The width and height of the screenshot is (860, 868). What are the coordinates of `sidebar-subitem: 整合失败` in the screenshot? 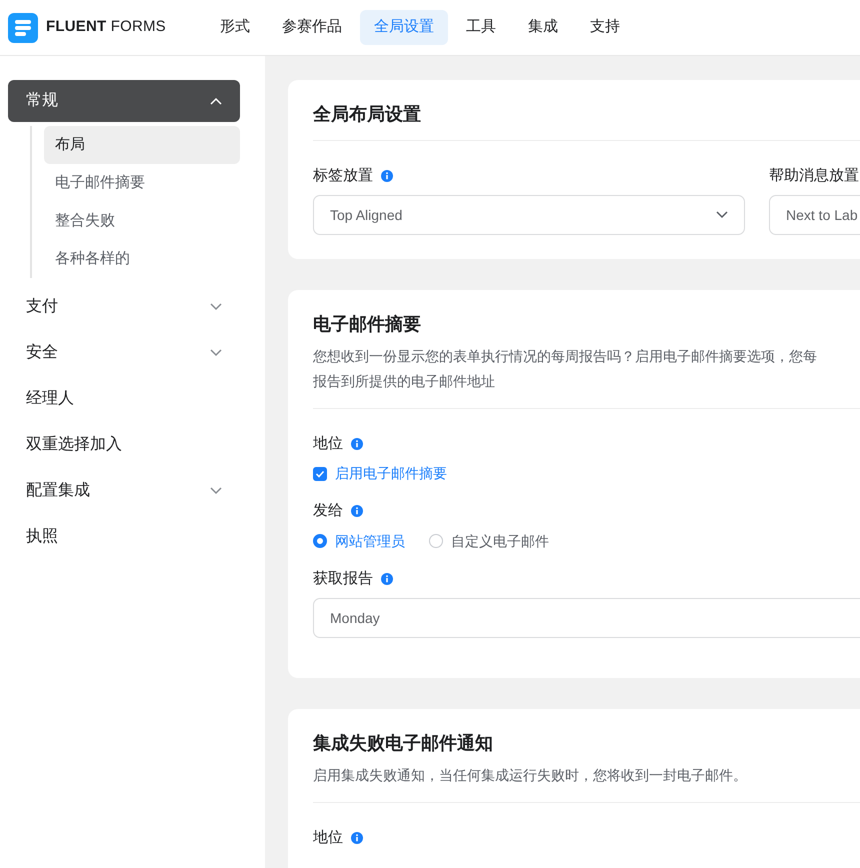 It's located at (142, 221).